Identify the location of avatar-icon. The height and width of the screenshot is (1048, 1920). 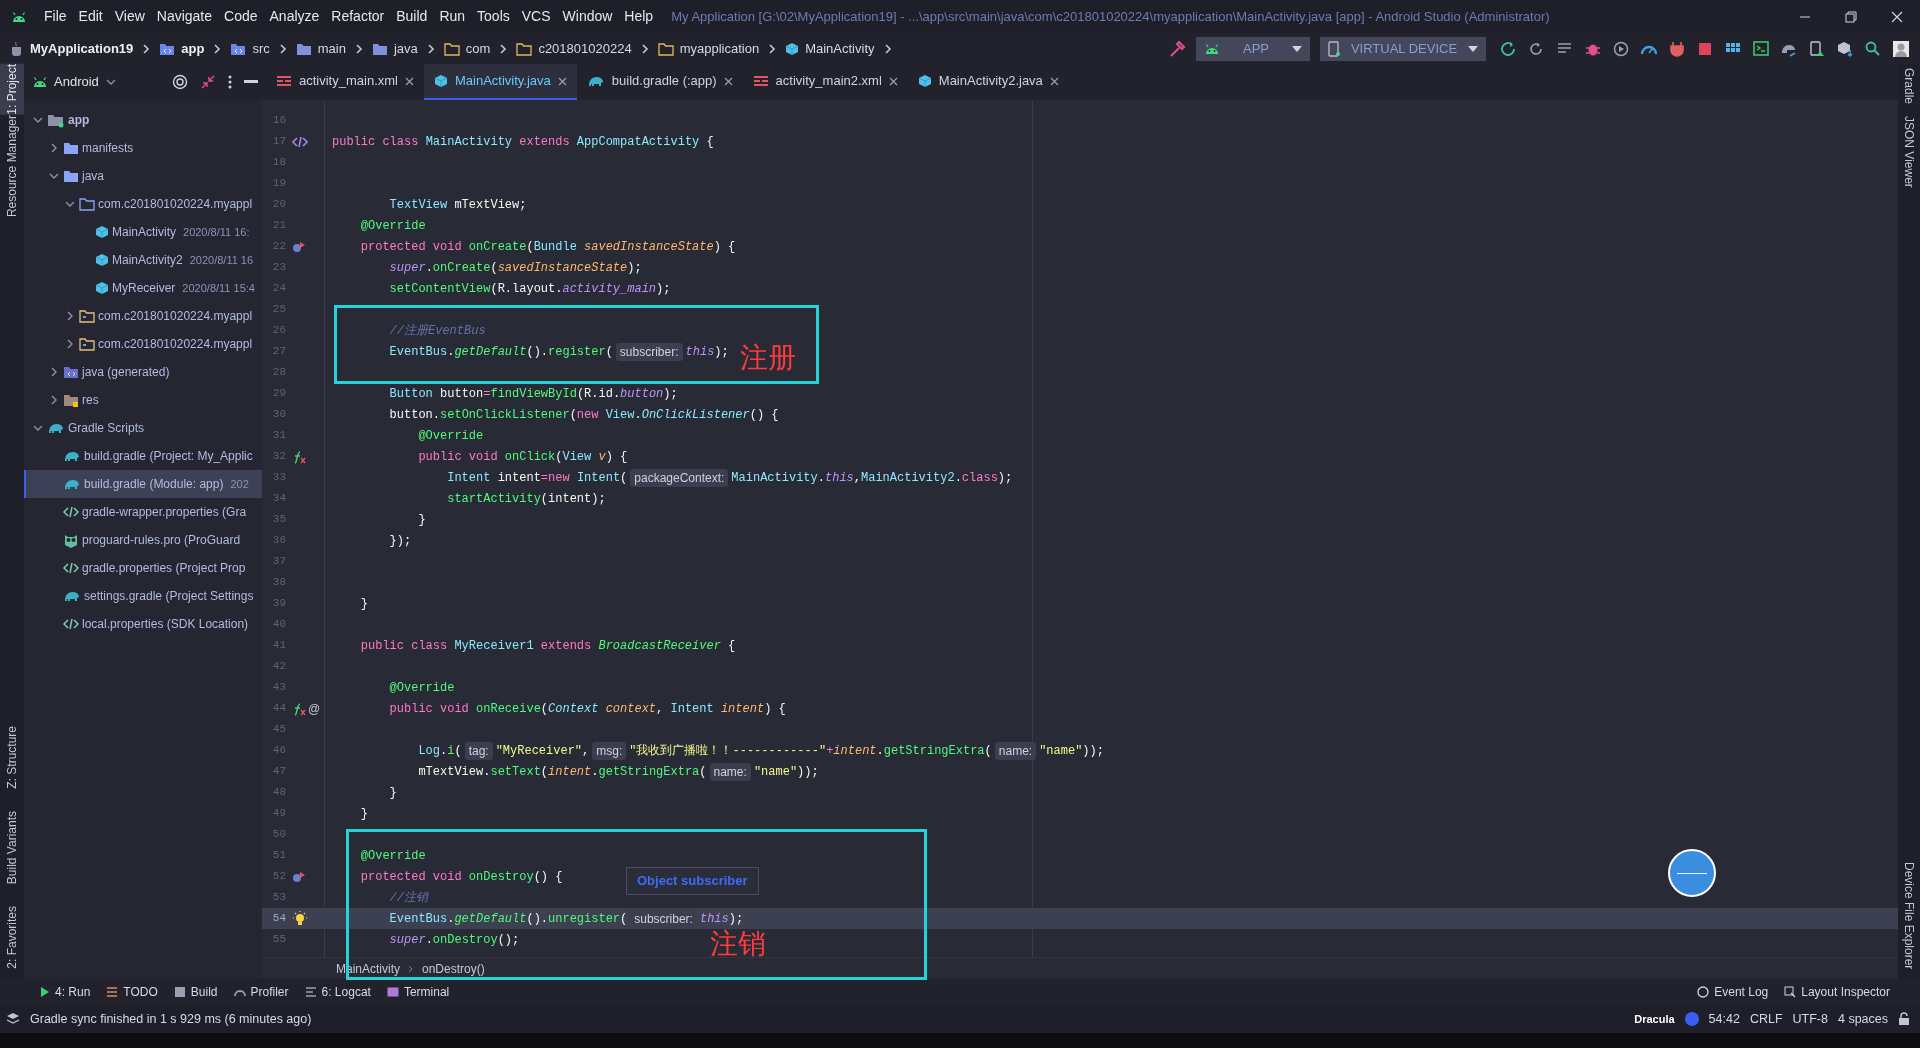
(1901, 48).